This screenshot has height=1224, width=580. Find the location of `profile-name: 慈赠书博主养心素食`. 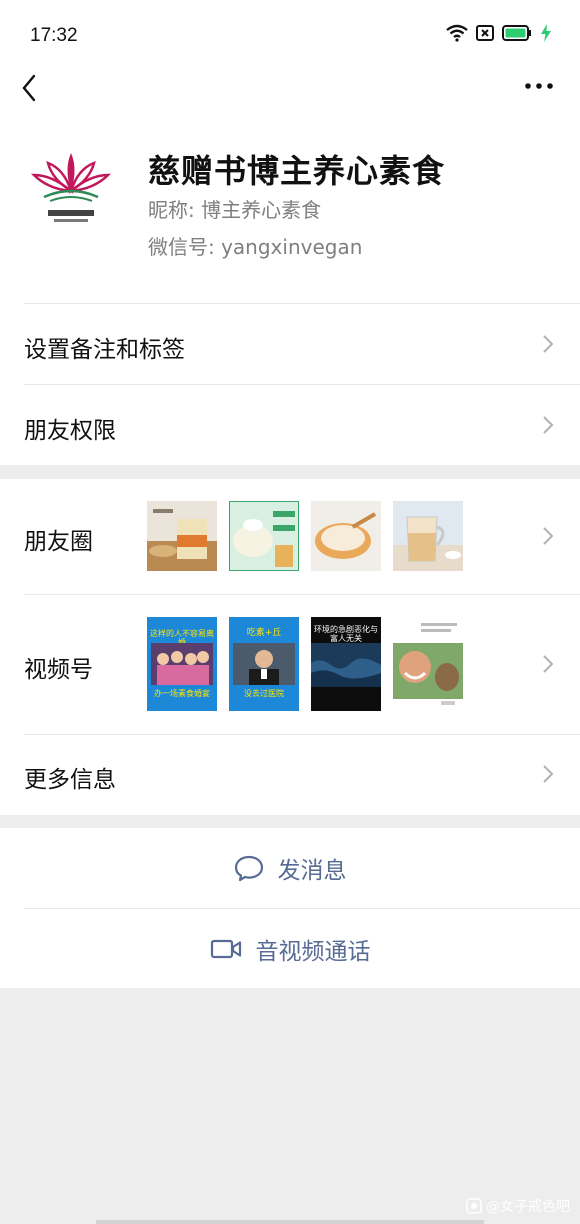

profile-name: 慈赠书博主养心素食 is located at coordinates (297, 171).